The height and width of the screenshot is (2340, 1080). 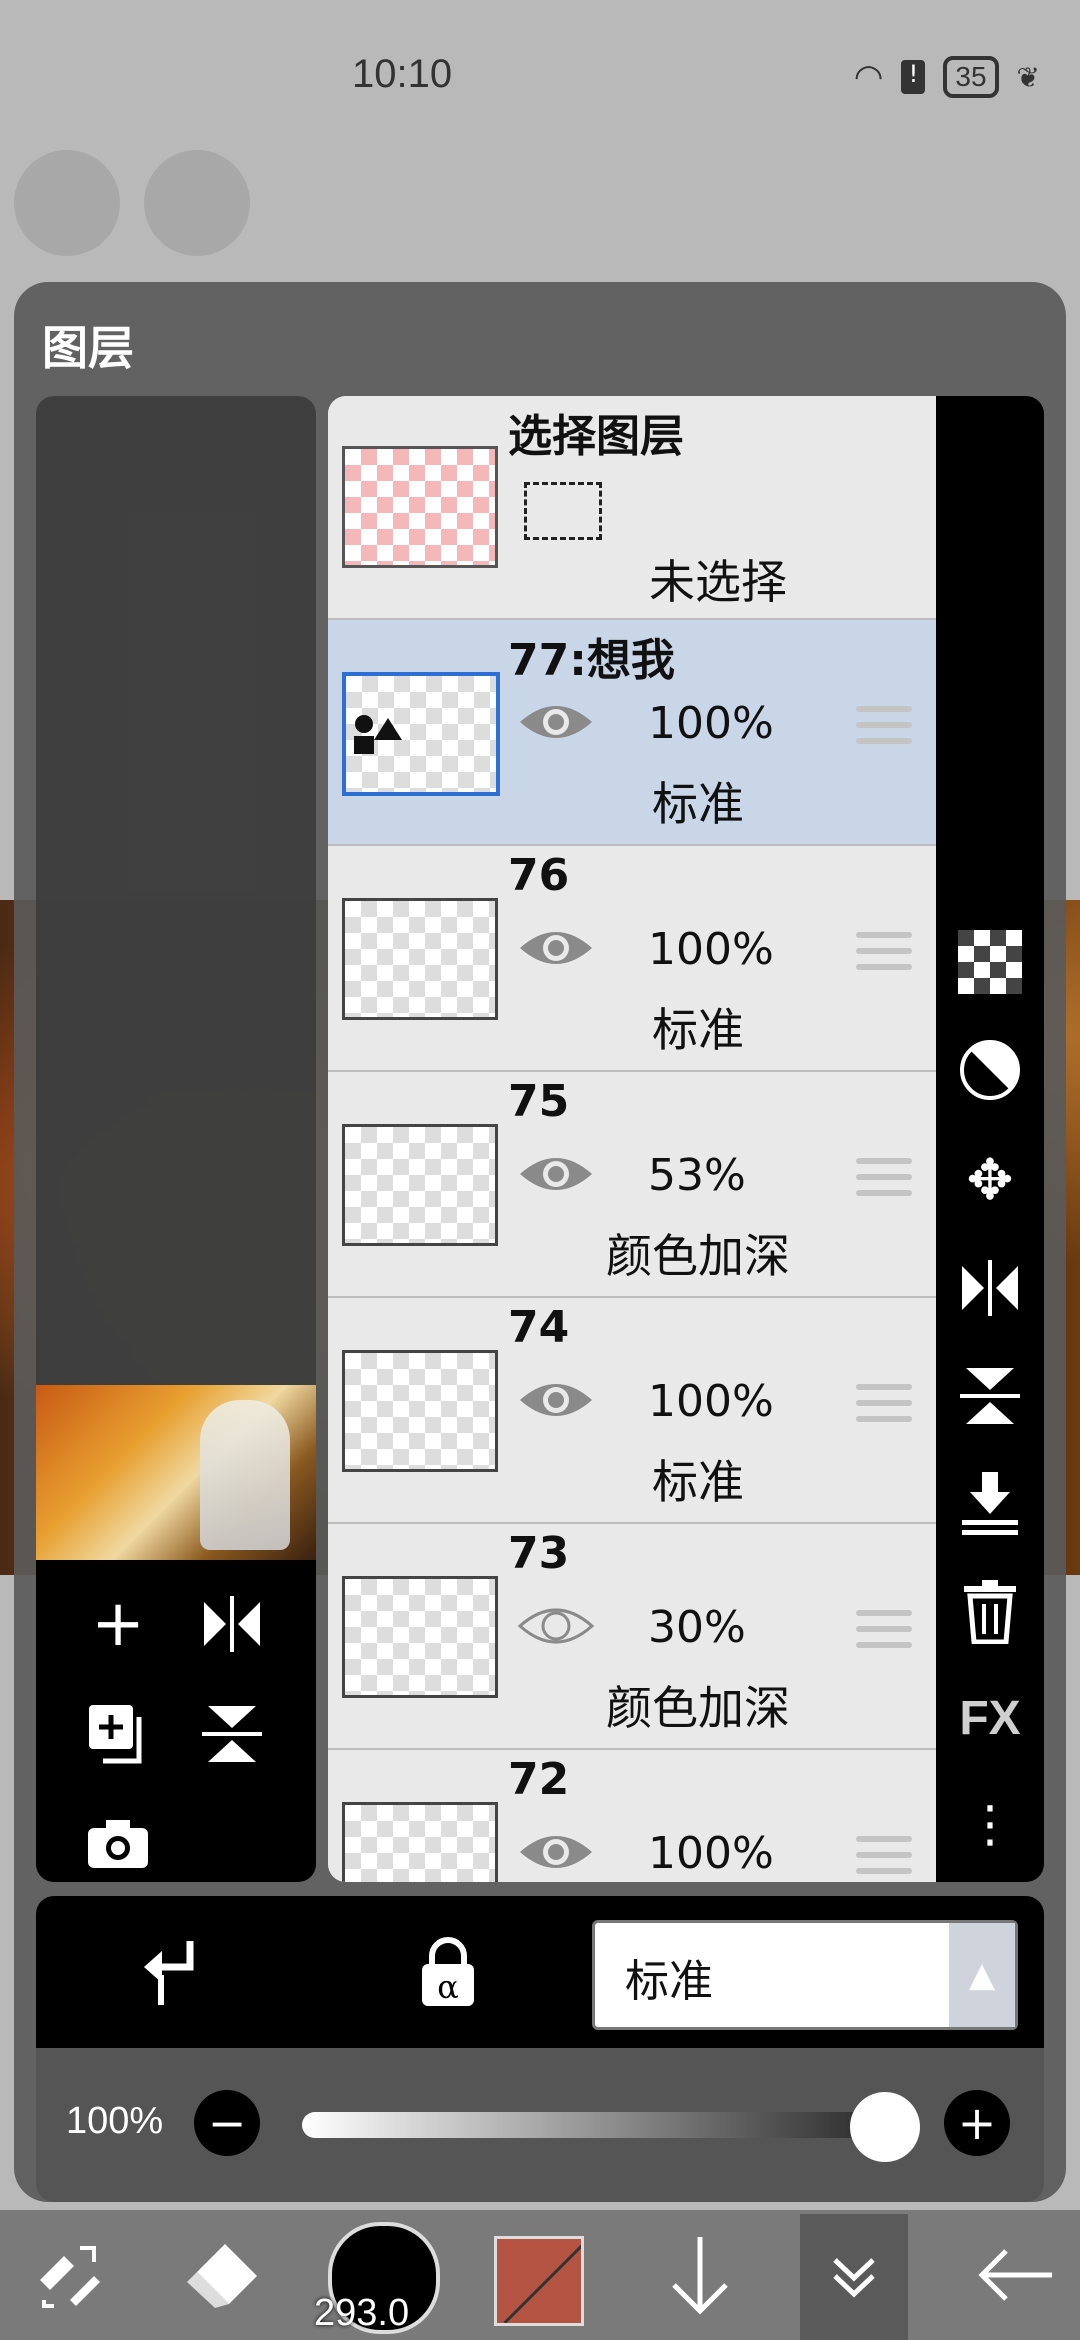 What do you see at coordinates (982, 1975) in the screenshot?
I see `dropdown-arrow-icon: ▲` at bounding box center [982, 1975].